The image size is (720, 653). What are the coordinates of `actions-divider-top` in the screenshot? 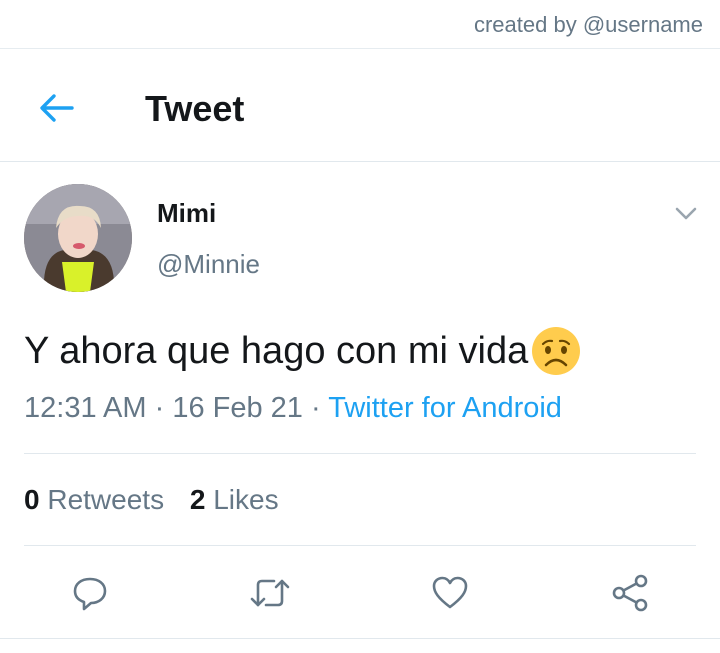 It's located at (360, 545).